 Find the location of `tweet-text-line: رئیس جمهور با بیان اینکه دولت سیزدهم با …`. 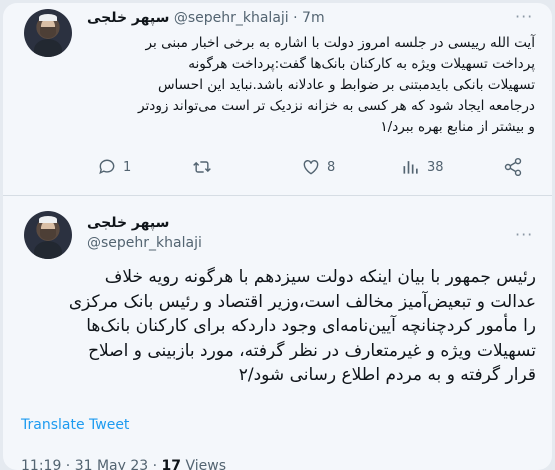

tweet-text-line: رئیس جمهور با بیان اینکه دولت سیزدهم با … is located at coordinates (320, 277).